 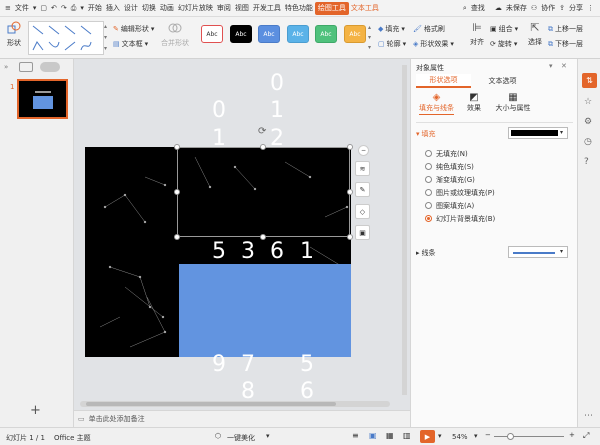 What do you see at coordinates (504, 29) in the screenshot?
I see `group-button: ▣ 组合 ▾` at bounding box center [504, 29].